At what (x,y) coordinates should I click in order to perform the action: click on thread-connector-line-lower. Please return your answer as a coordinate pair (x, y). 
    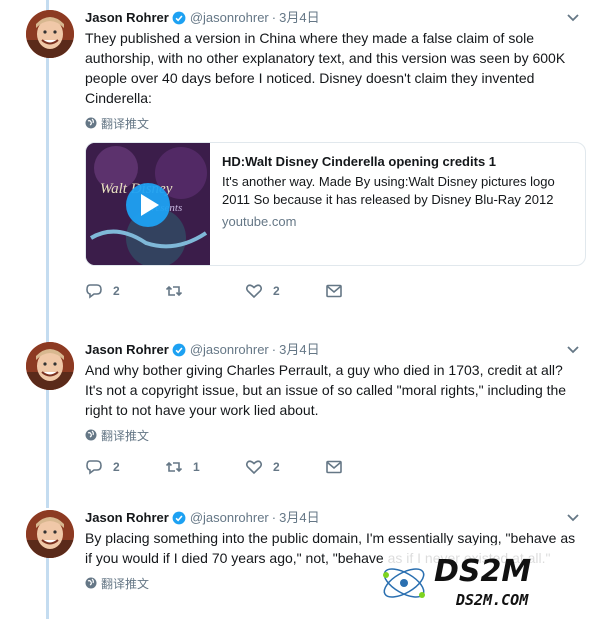
    Looking at the image, I should click on (47, 583).